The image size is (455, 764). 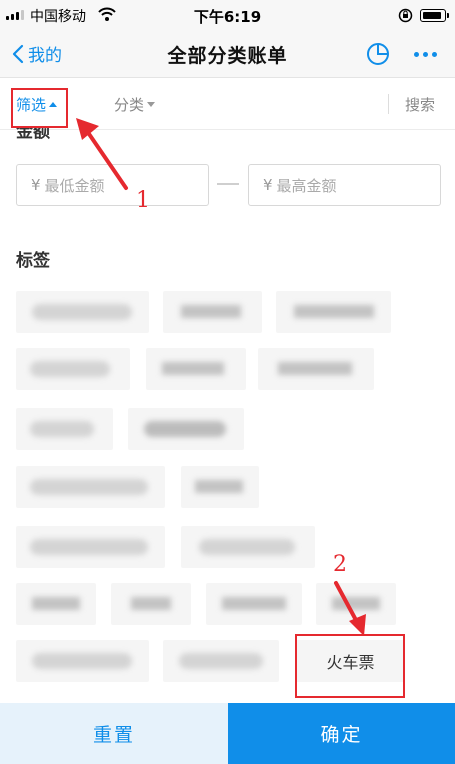 I want to click on amount-section-title: 金额, so click(x=33, y=133).